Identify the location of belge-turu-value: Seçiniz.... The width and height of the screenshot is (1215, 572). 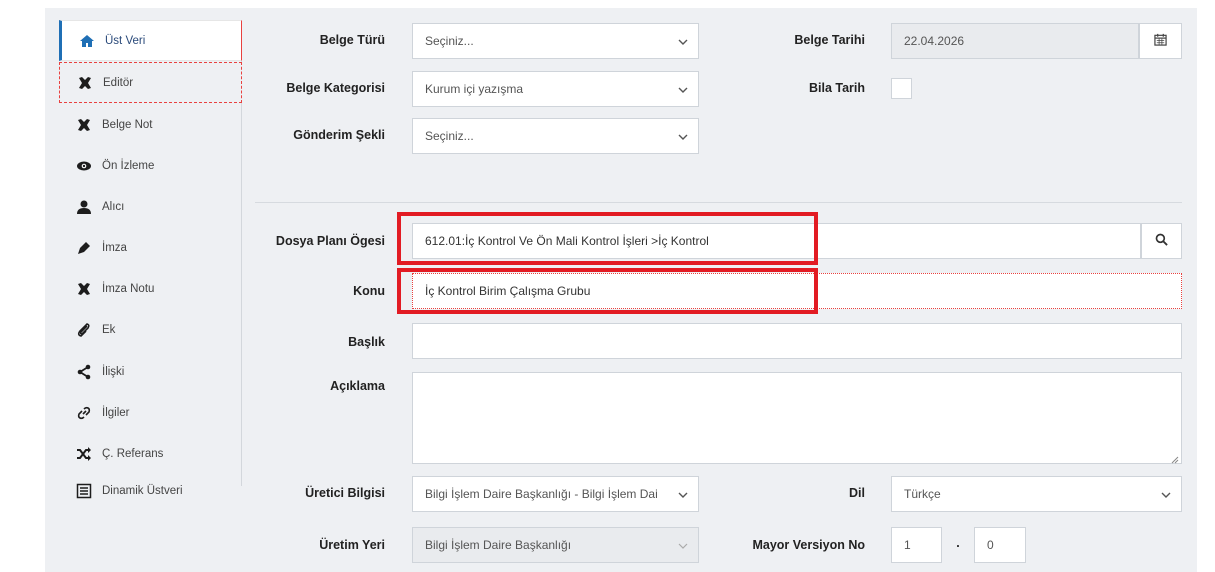
(449, 41).